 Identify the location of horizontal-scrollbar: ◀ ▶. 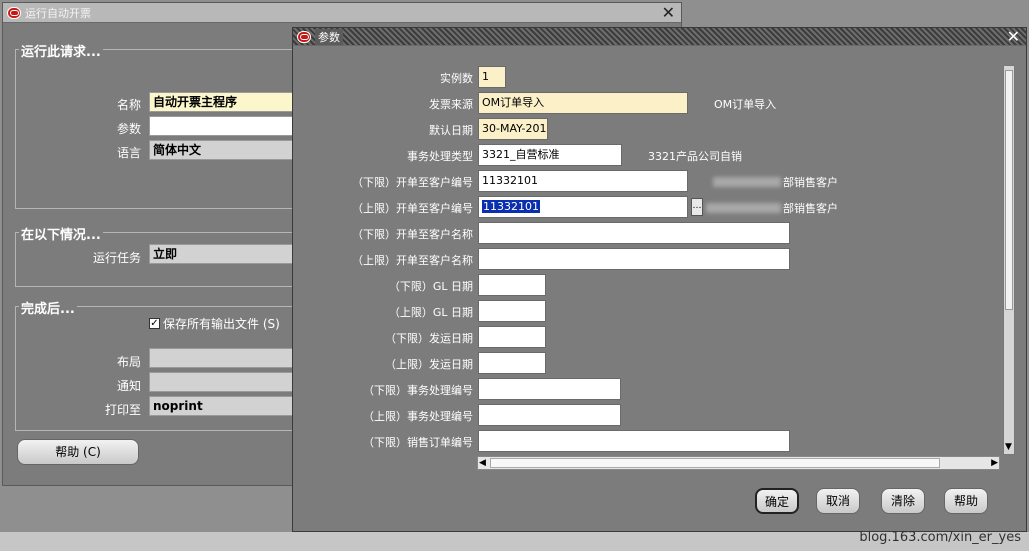
(738, 463).